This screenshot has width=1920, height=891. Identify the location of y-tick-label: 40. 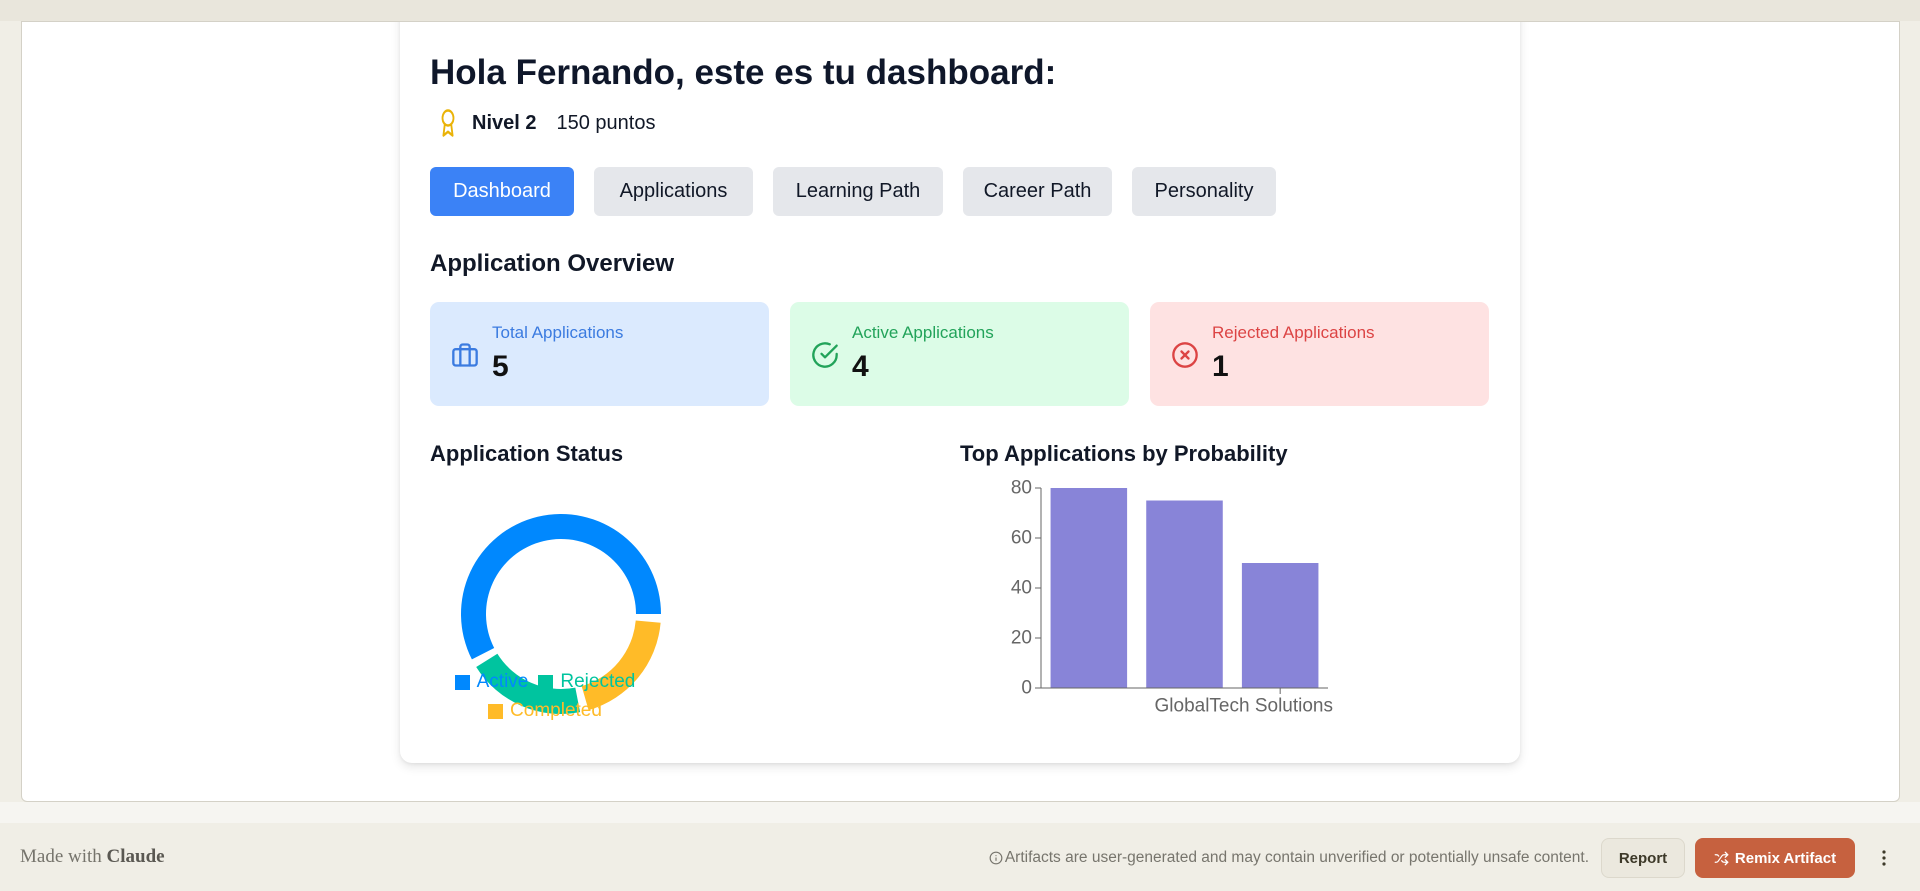
(1021, 588).